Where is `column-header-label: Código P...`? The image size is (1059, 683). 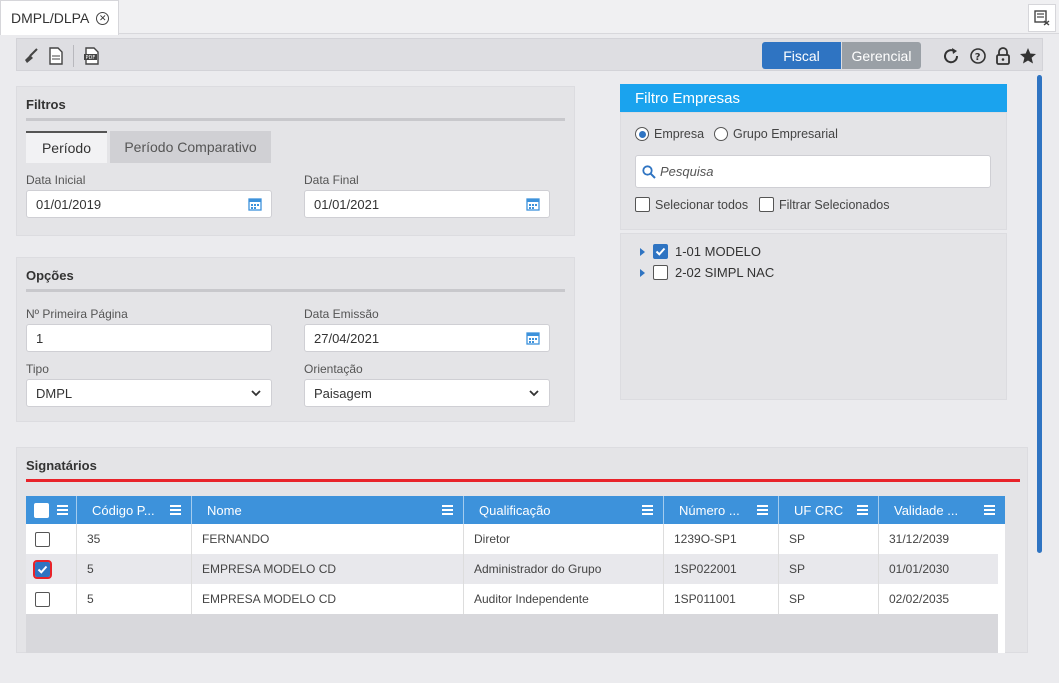 column-header-label: Código P... is located at coordinates (123, 510).